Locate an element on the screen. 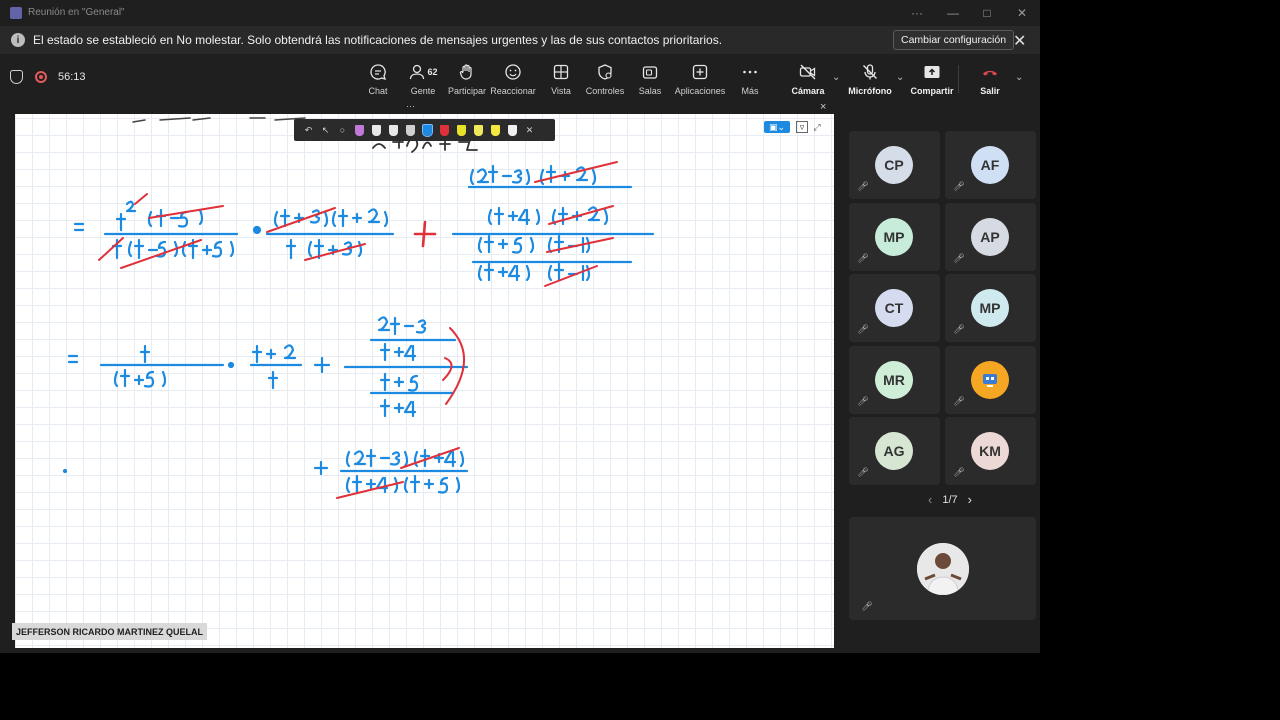 The height and width of the screenshot is (720, 1280). participant-pager: ‹ 1/7 › is located at coordinates (950, 499).